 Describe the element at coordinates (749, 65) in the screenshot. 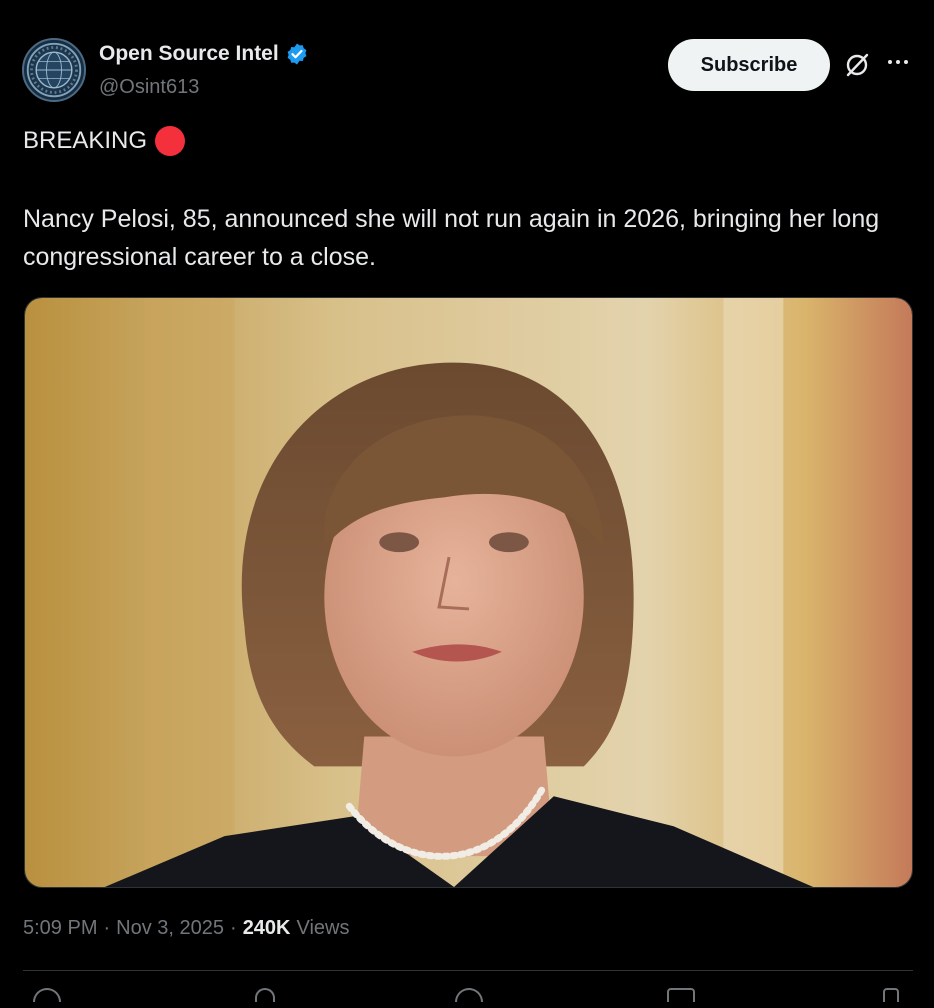

I see `subscribe-button: Subscribe` at that location.